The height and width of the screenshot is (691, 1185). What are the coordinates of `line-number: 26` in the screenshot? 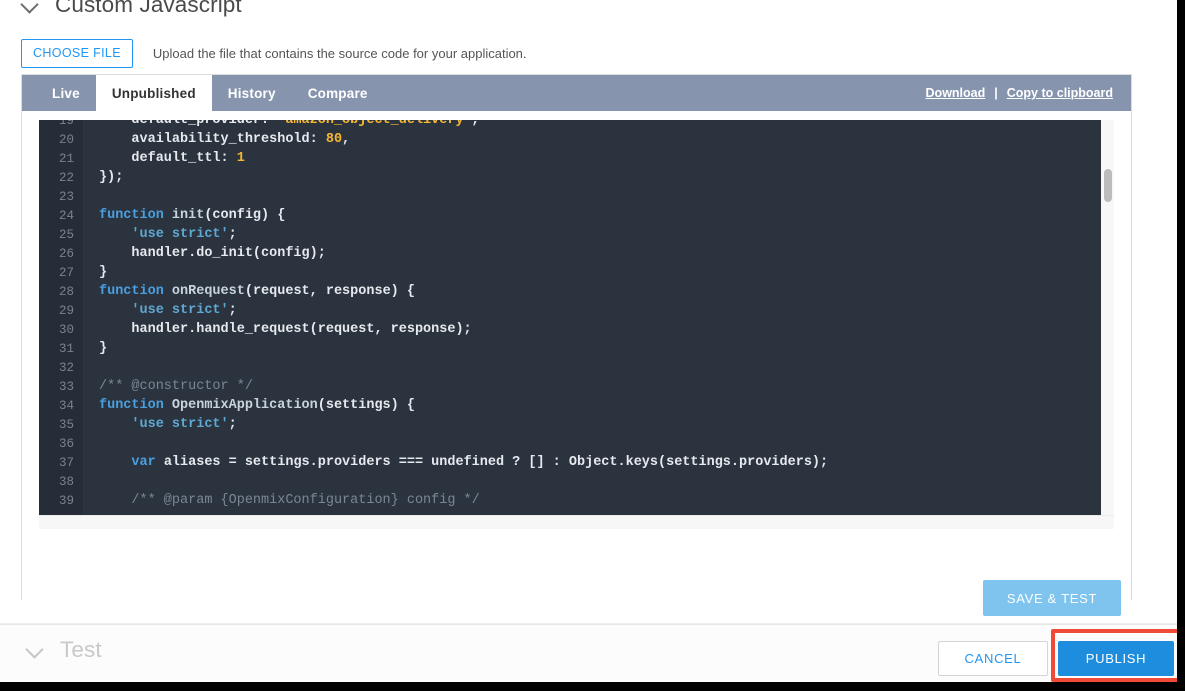 It's located at (66, 253).